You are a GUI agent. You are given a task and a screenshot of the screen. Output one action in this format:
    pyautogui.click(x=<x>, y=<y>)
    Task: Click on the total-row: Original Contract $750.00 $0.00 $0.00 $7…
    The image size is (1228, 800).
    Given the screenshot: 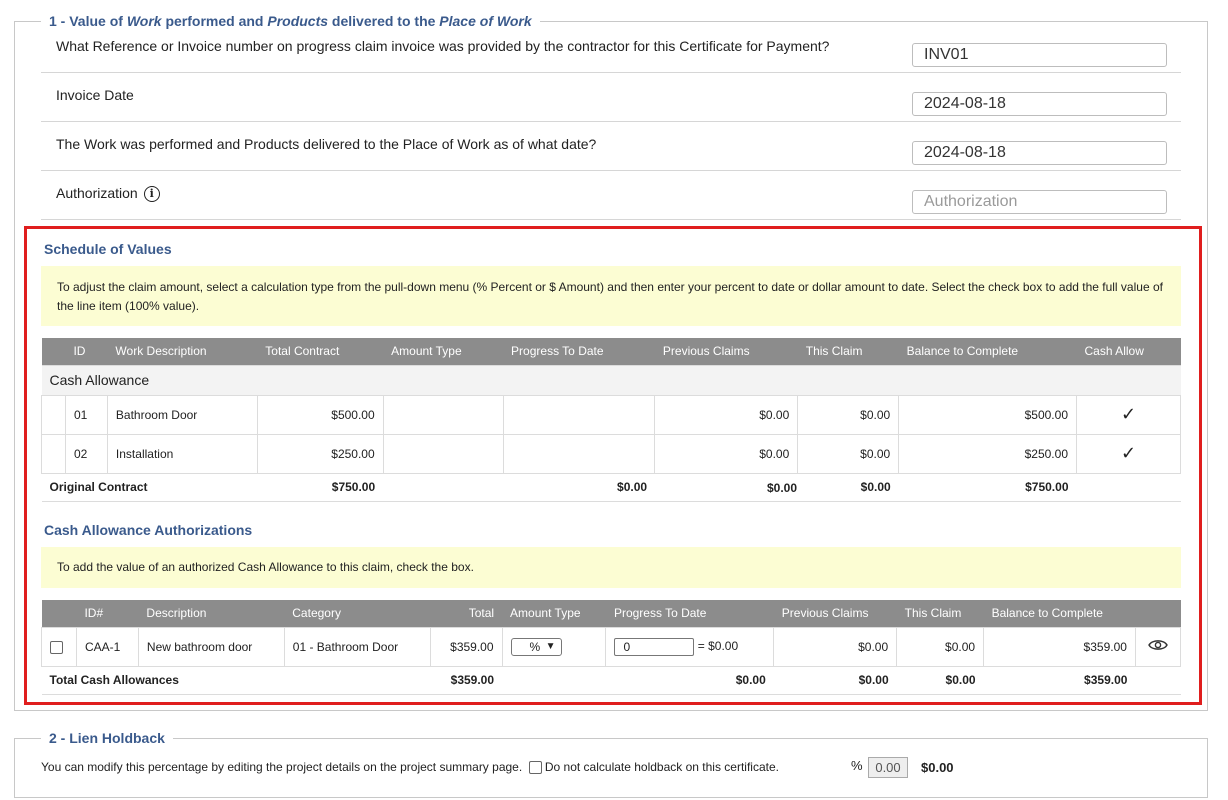 What is the action you would take?
    pyautogui.click(x=611, y=487)
    